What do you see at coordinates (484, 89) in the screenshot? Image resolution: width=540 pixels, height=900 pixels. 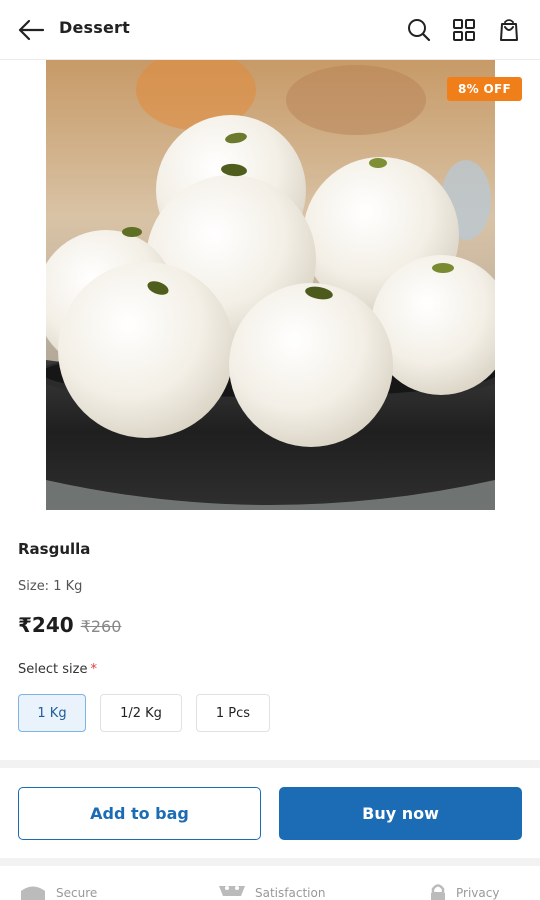 I see `discount-badge: 8% OFF` at bounding box center [484, 89].